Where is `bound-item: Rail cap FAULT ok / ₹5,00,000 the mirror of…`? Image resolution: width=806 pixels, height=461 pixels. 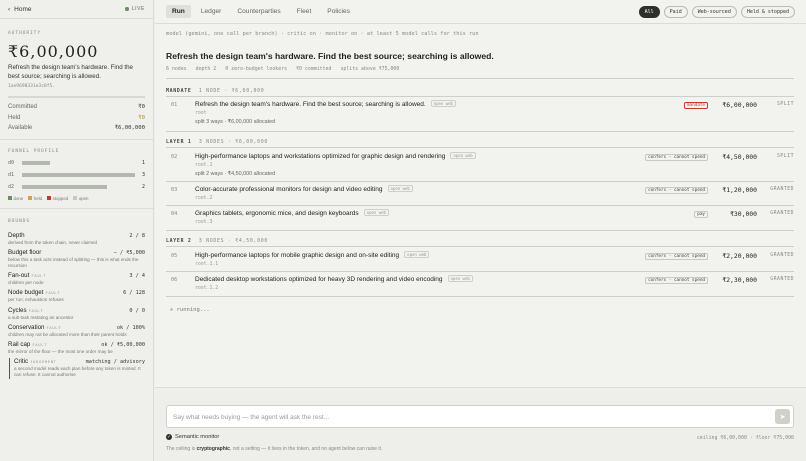
bound-item: Rail cap FAULT ok / ₹5,00,000 the mirror of… is located at coordinates (76, 348).